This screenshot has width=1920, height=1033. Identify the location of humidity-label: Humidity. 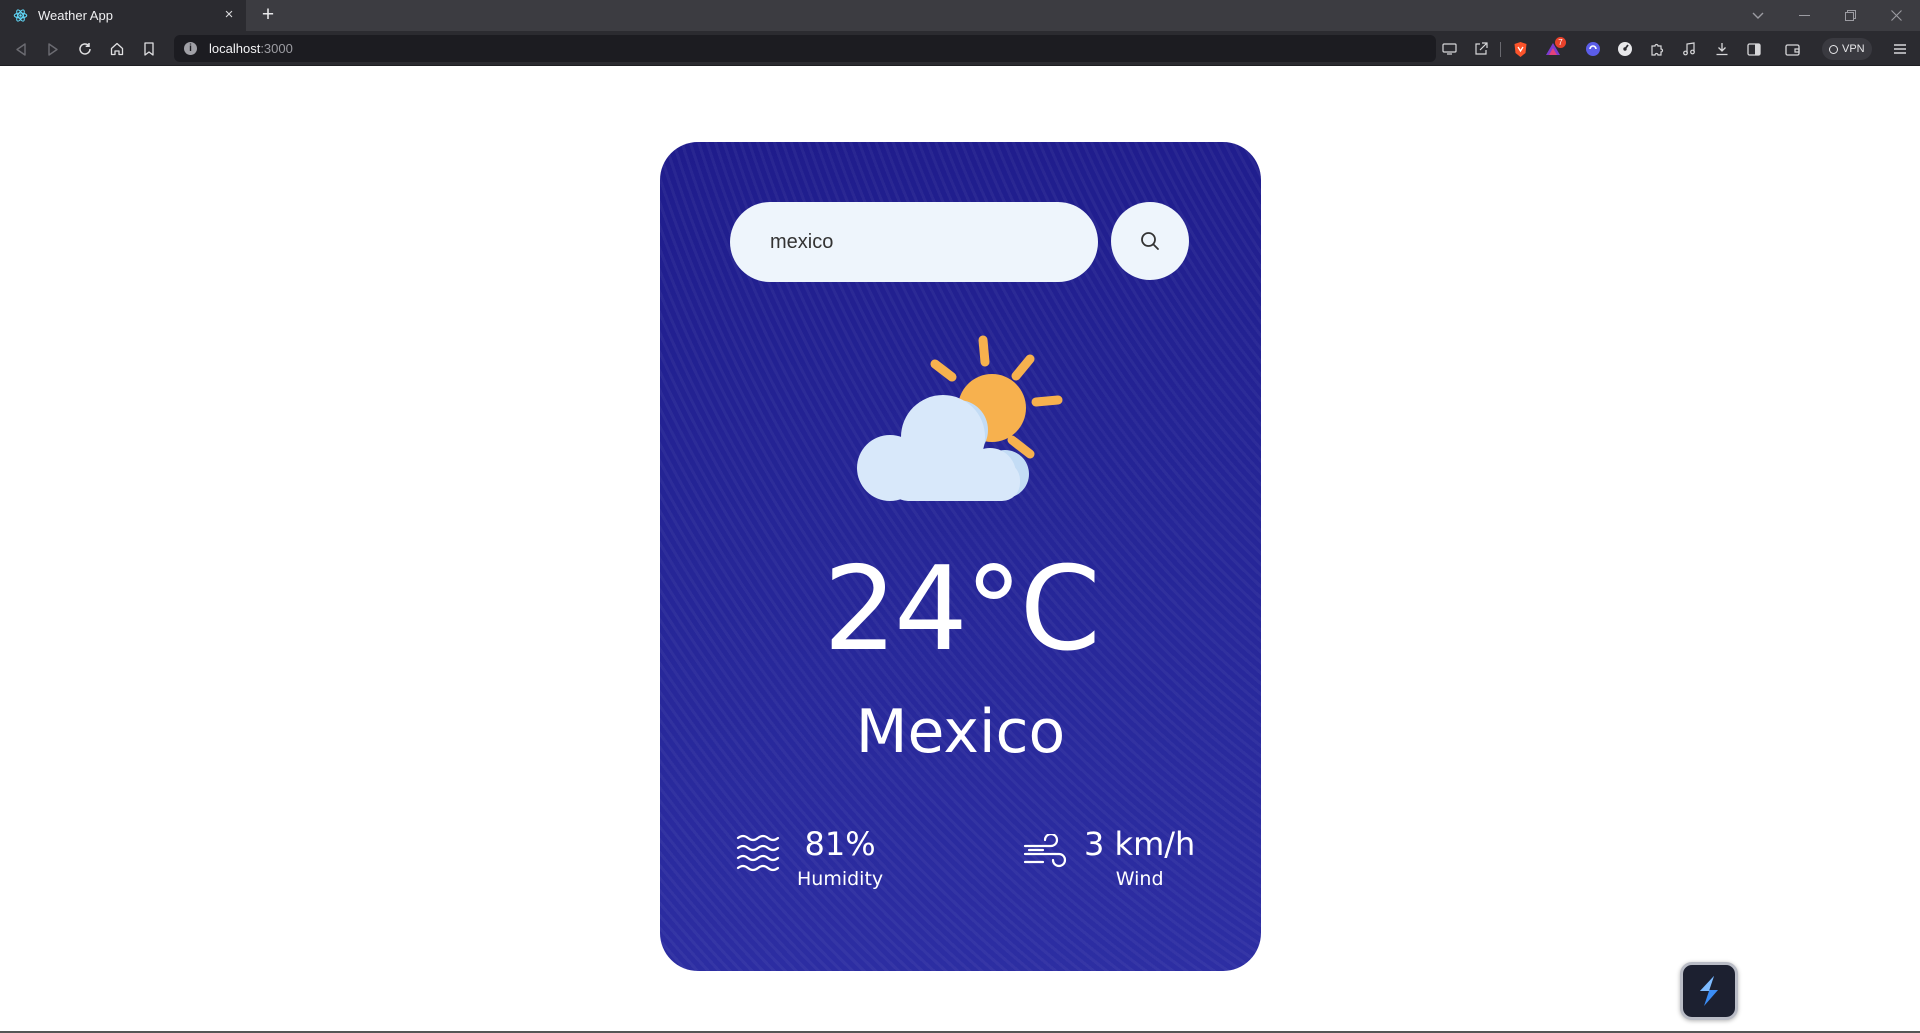
(840, 879).